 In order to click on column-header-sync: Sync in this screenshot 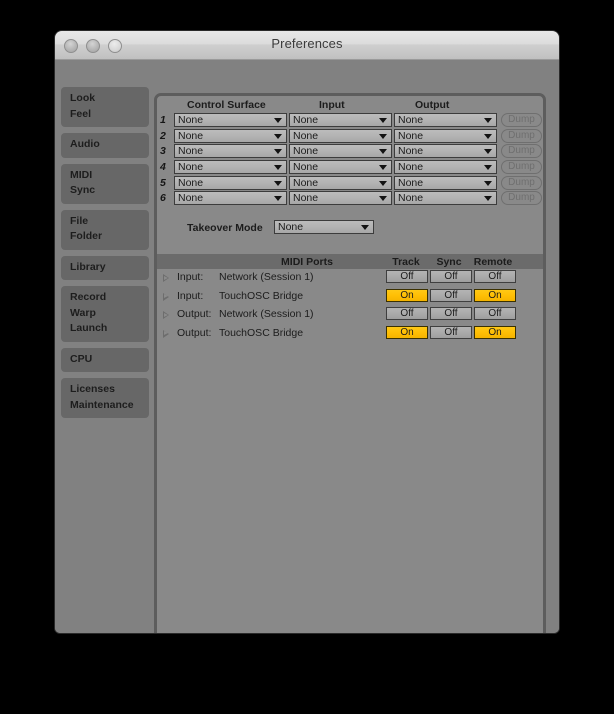, I will do `click(449, 262)`.